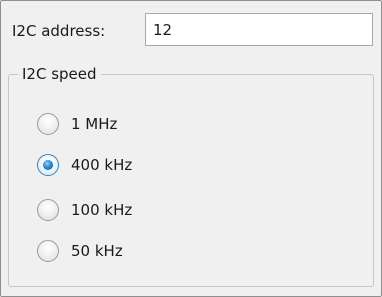 Image resolution: width=382 pixels, height=297 pixels. I want to click on radio-selected-dot, so click(48, 165).